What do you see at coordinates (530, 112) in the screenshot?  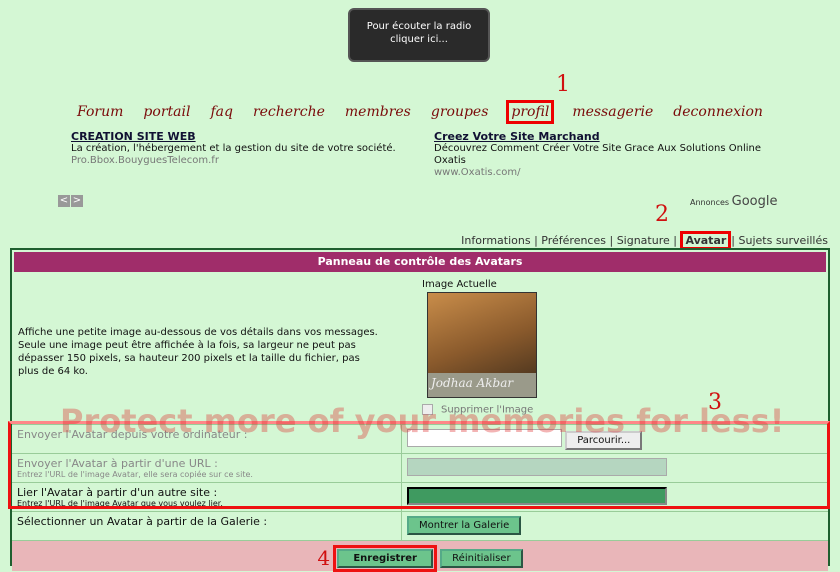 I see `nav-profil: profil` at bounding box center [530, 112].